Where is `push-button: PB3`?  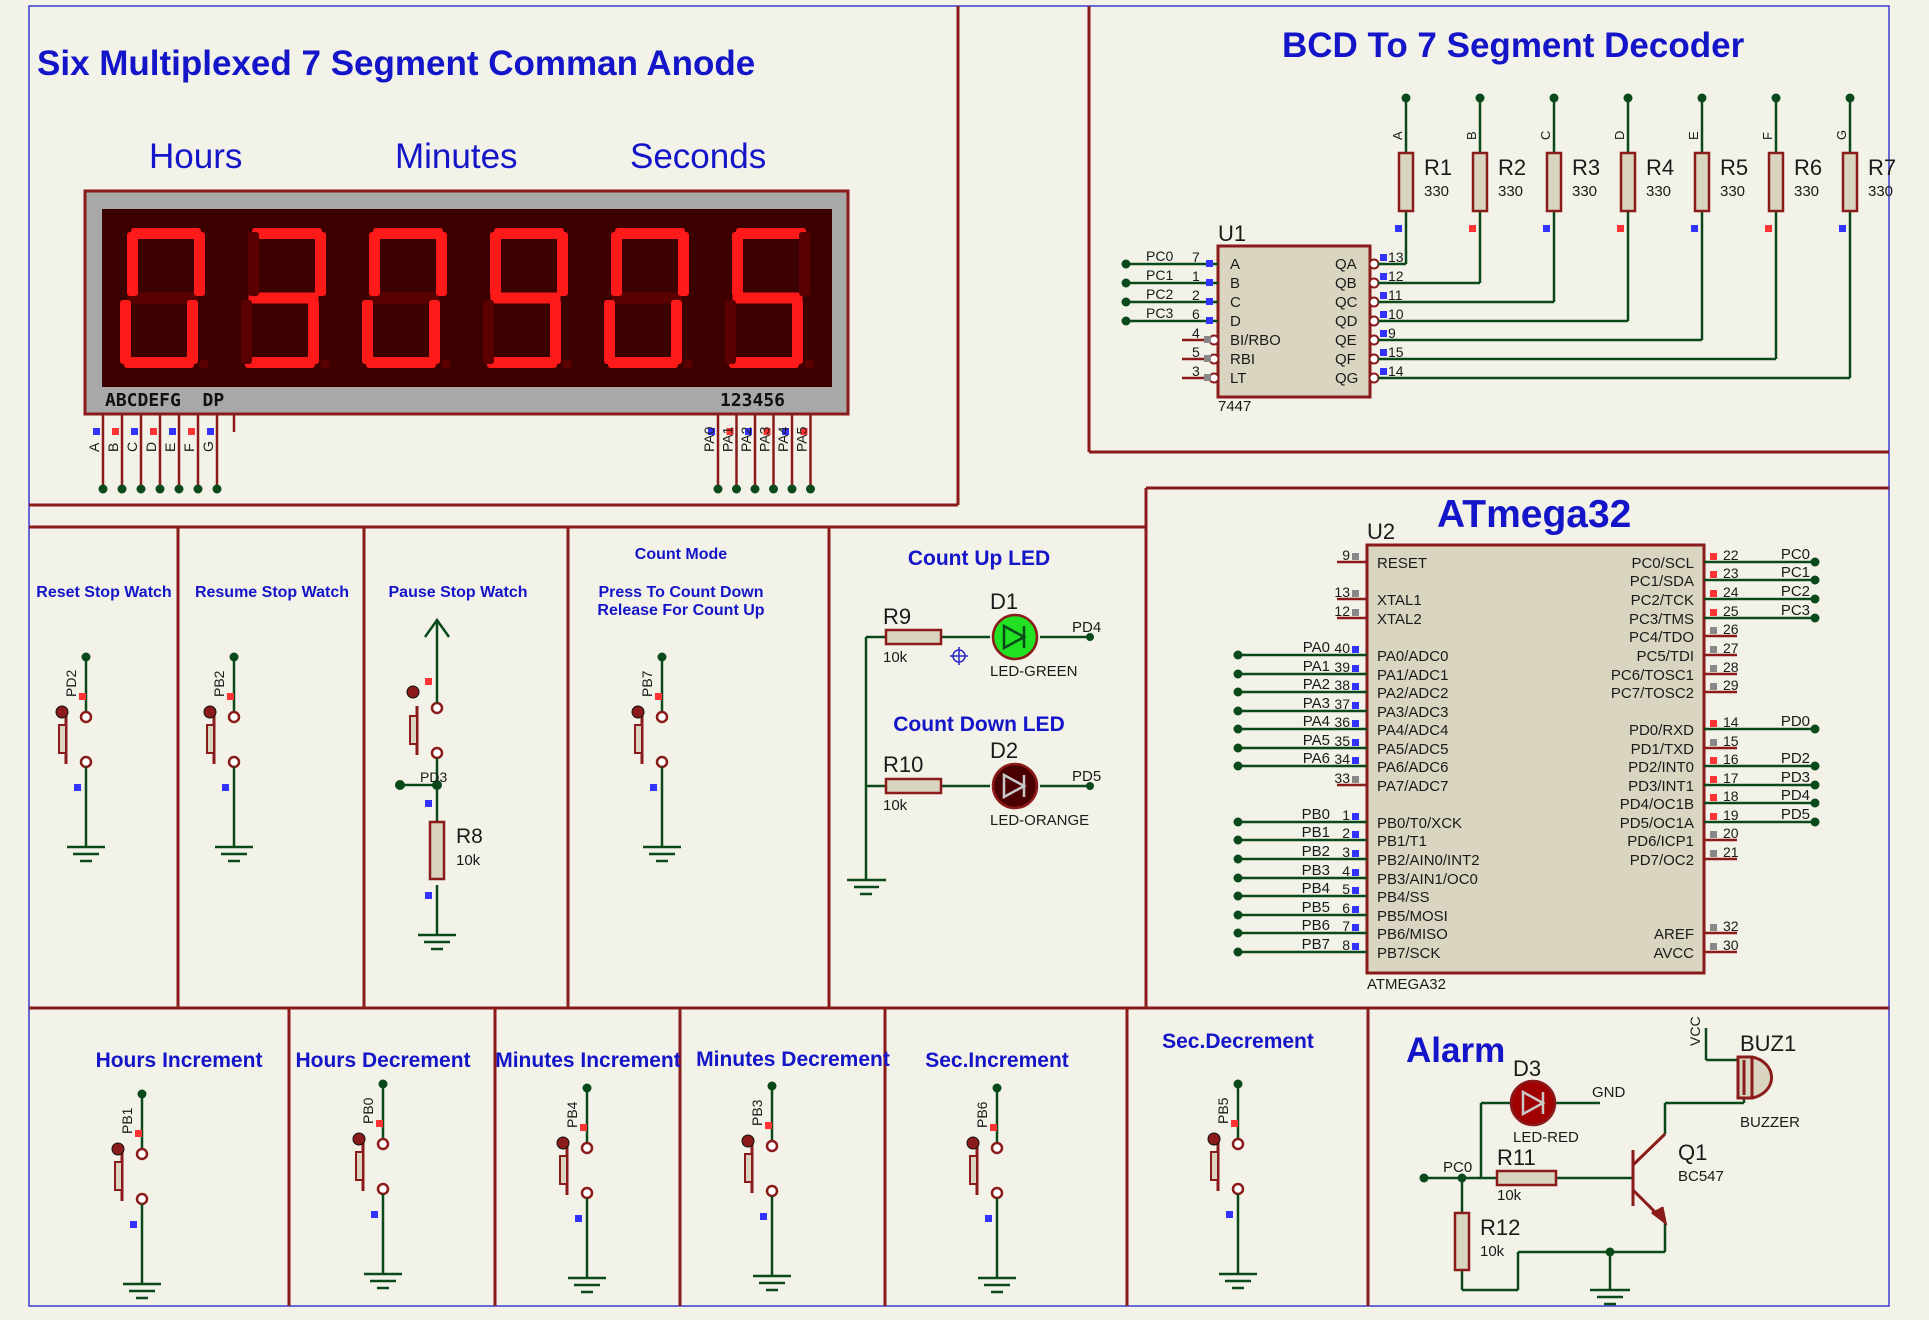 push-button: PB3 is located at coordinates (766, 1186).